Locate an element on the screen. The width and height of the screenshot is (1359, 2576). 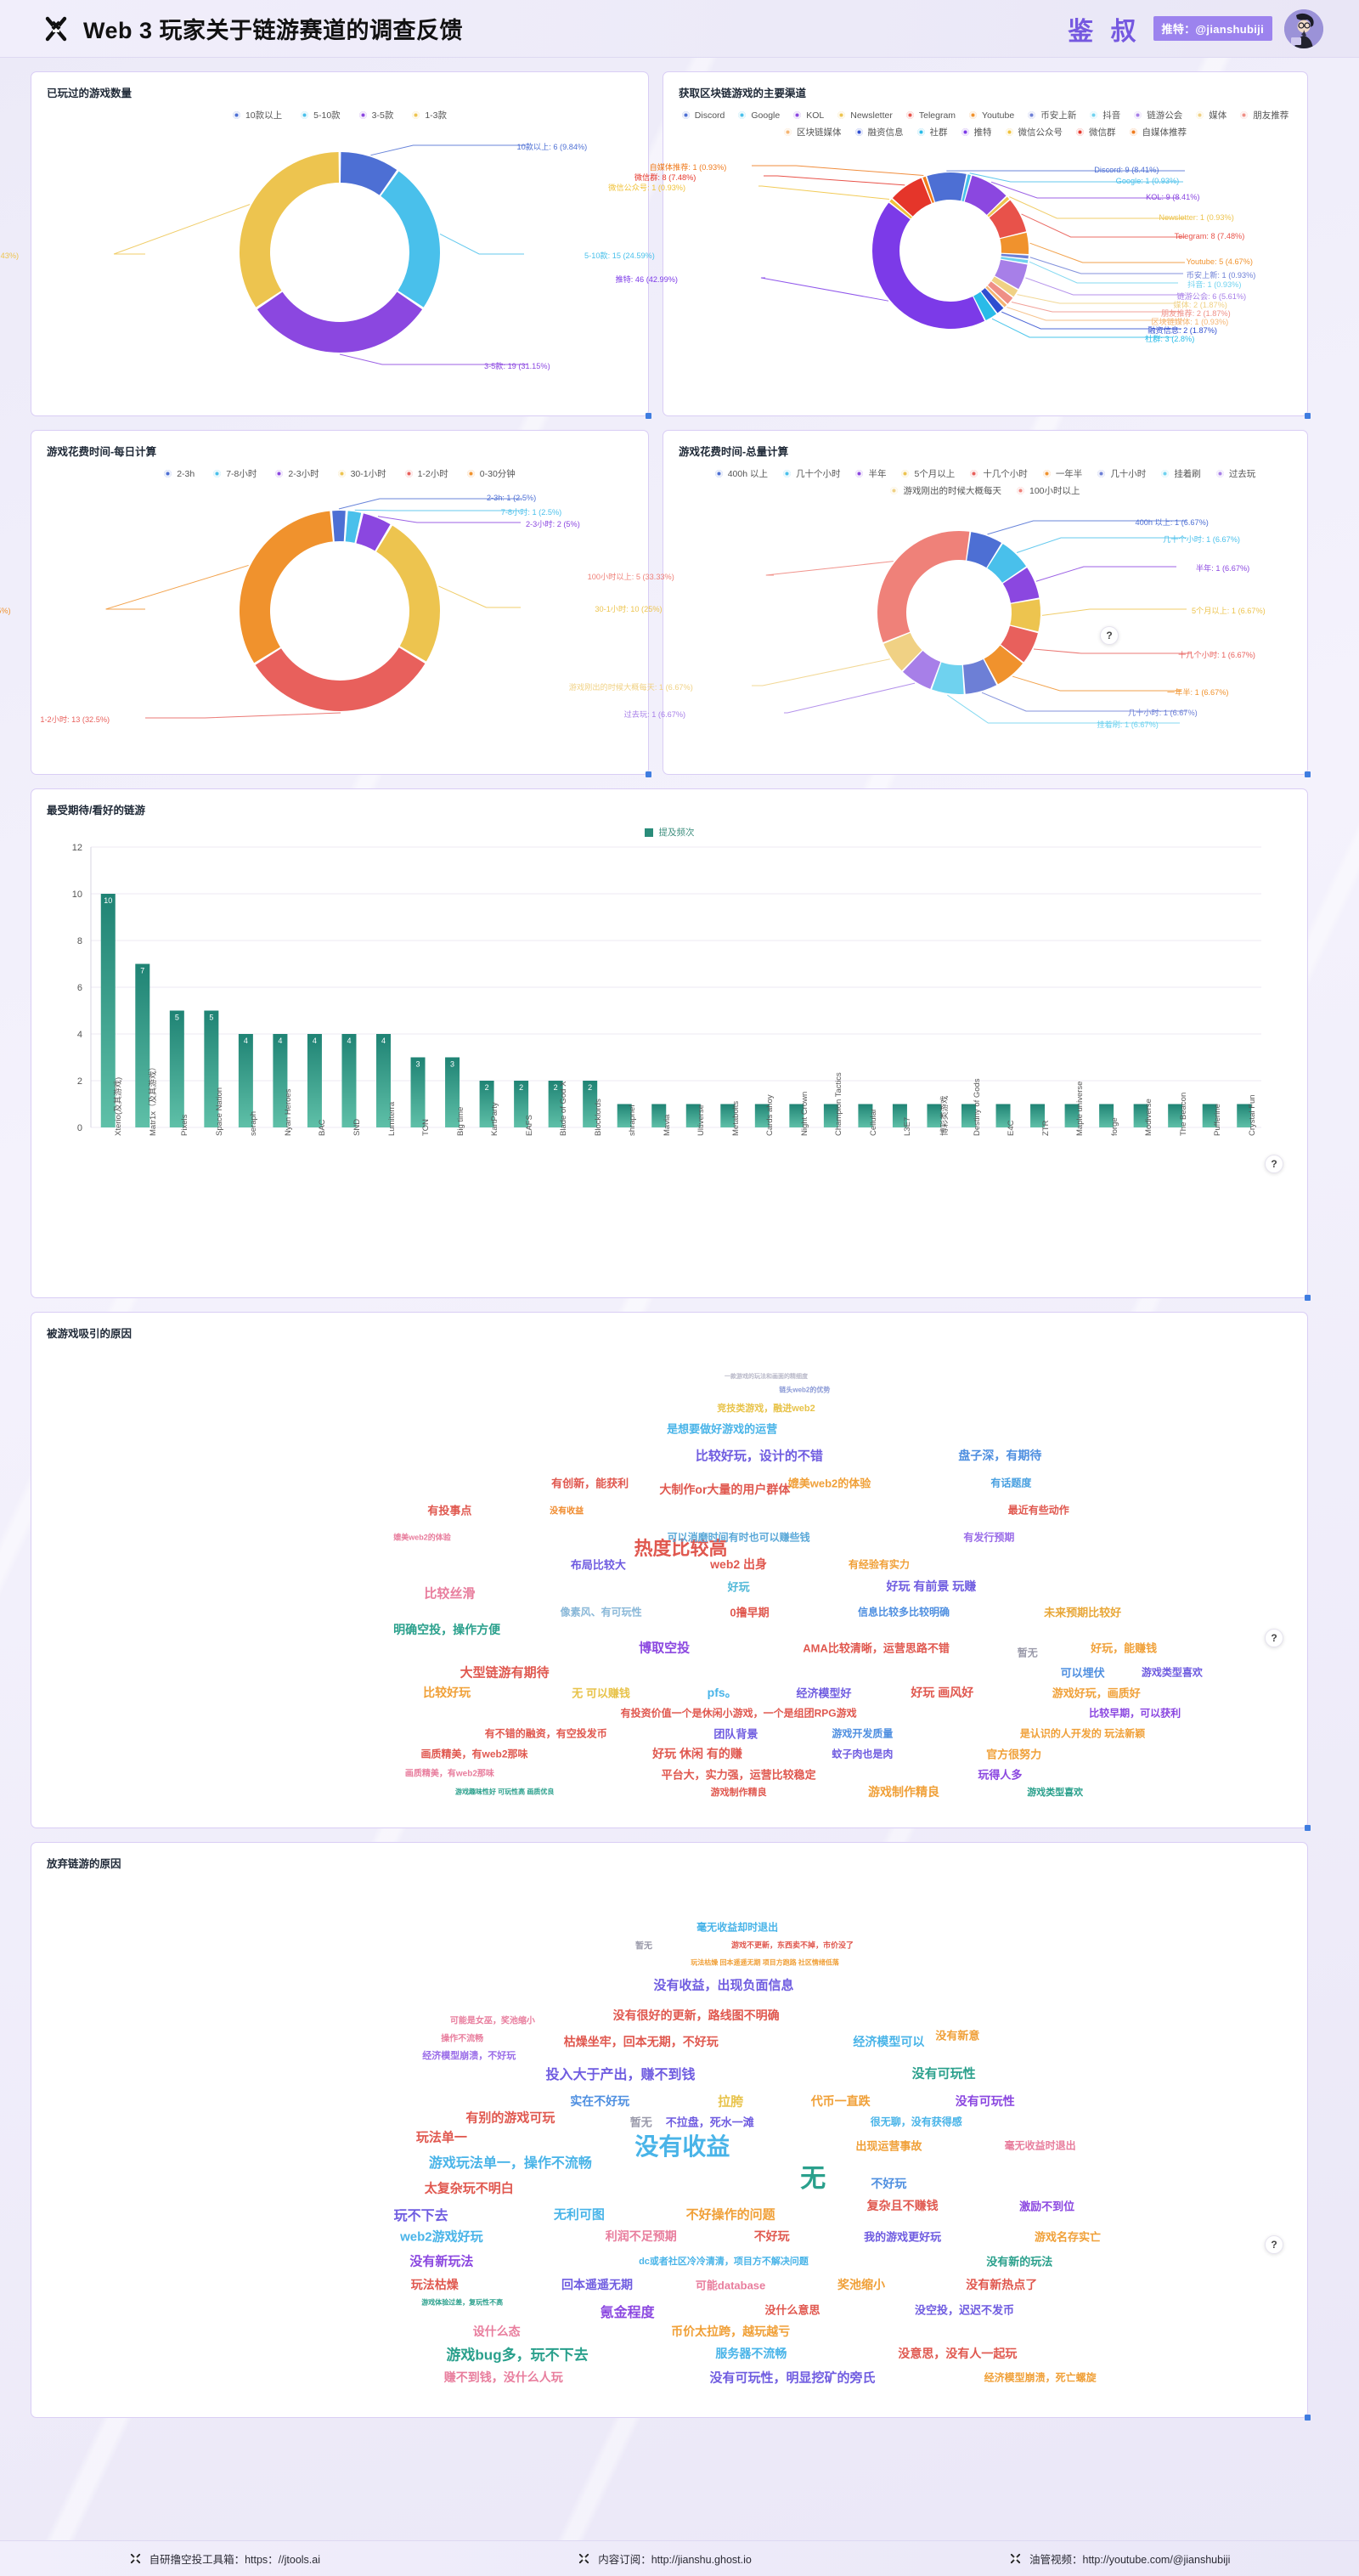
legend-item: Telegram is located at coordinates (930, 115).